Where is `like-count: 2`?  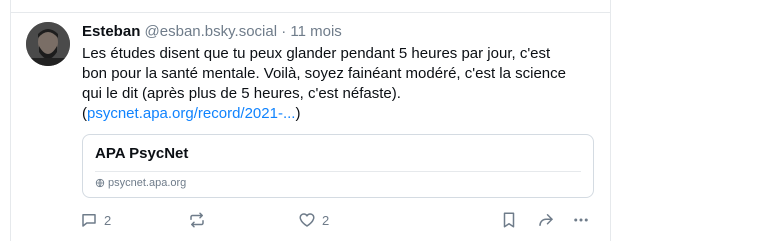 like-count: 2 is located at coordinates (326, 220).